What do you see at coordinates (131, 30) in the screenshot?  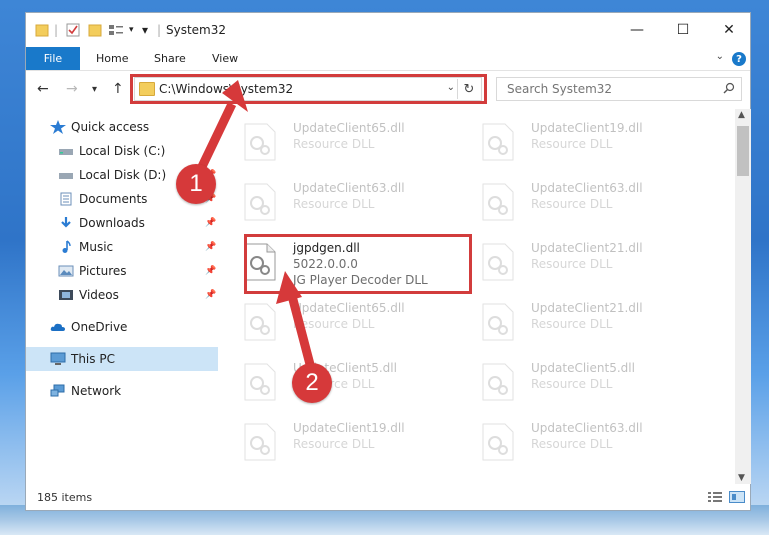 I see `qat-dropdown-icon: ▾` at bounding box center [131, 30].